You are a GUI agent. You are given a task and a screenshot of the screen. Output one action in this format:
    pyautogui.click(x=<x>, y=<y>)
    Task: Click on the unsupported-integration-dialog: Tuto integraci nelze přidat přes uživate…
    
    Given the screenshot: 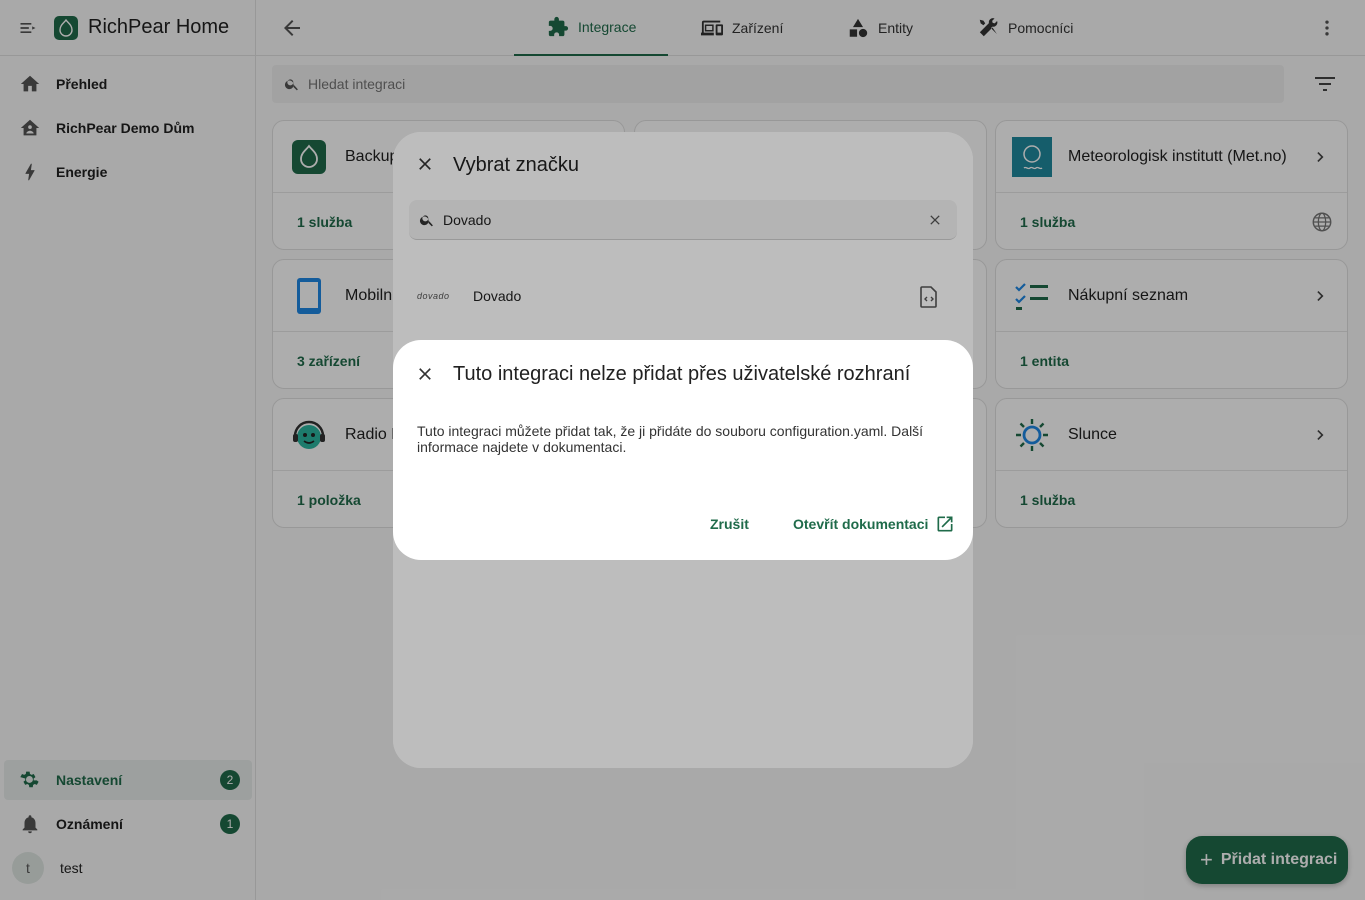 What is the action you would take?
    pyautogui.click(x=683, y=450)
    